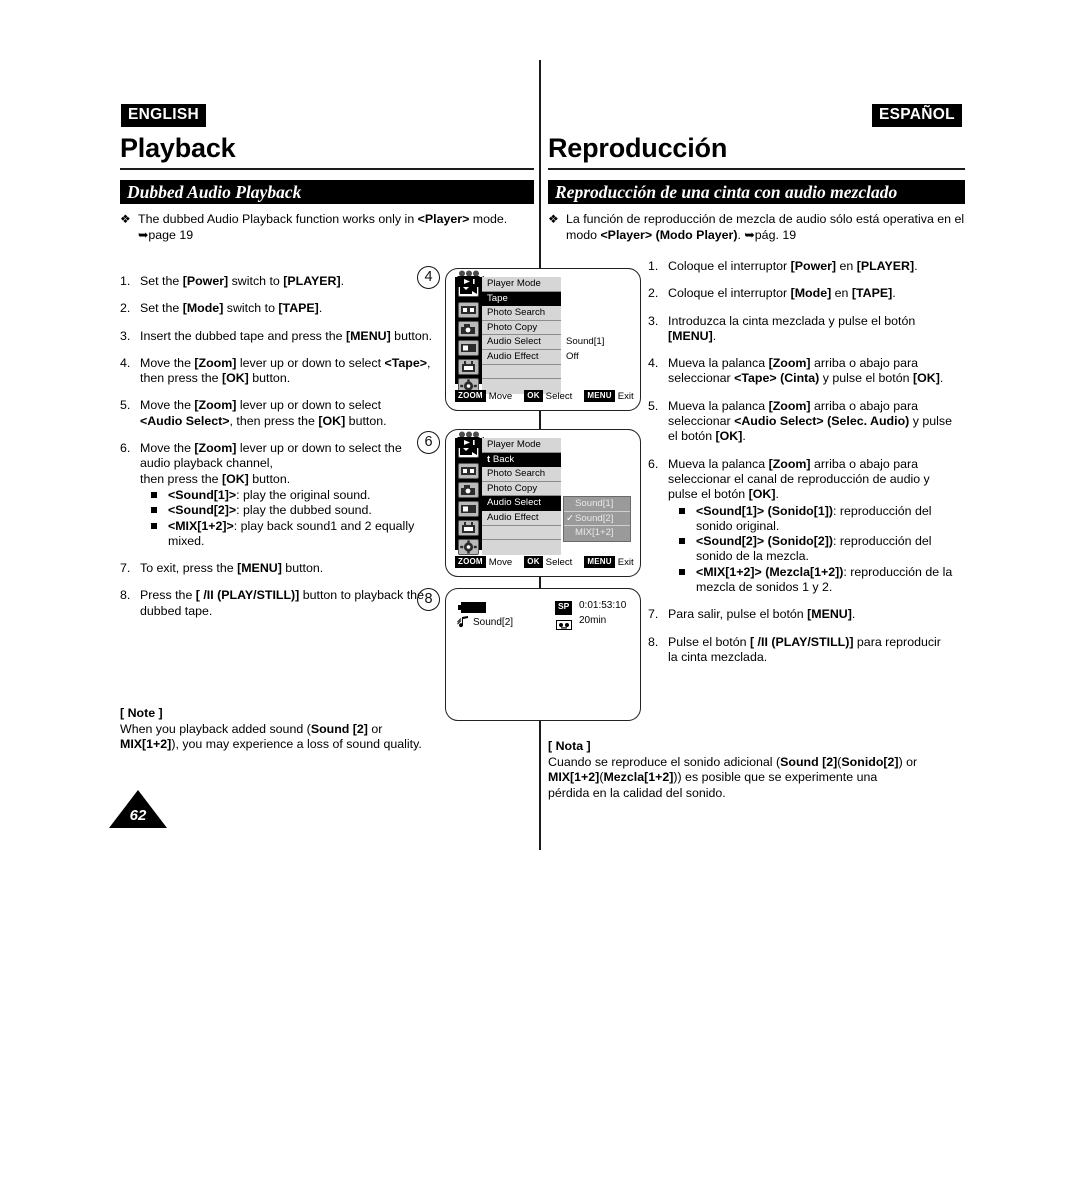 The width and height of the screenshot is (1080, 1177). Describe the element at coordinates (521, 299) in the screenshot. I see `lcd1-item-tape: Tape` at that location.